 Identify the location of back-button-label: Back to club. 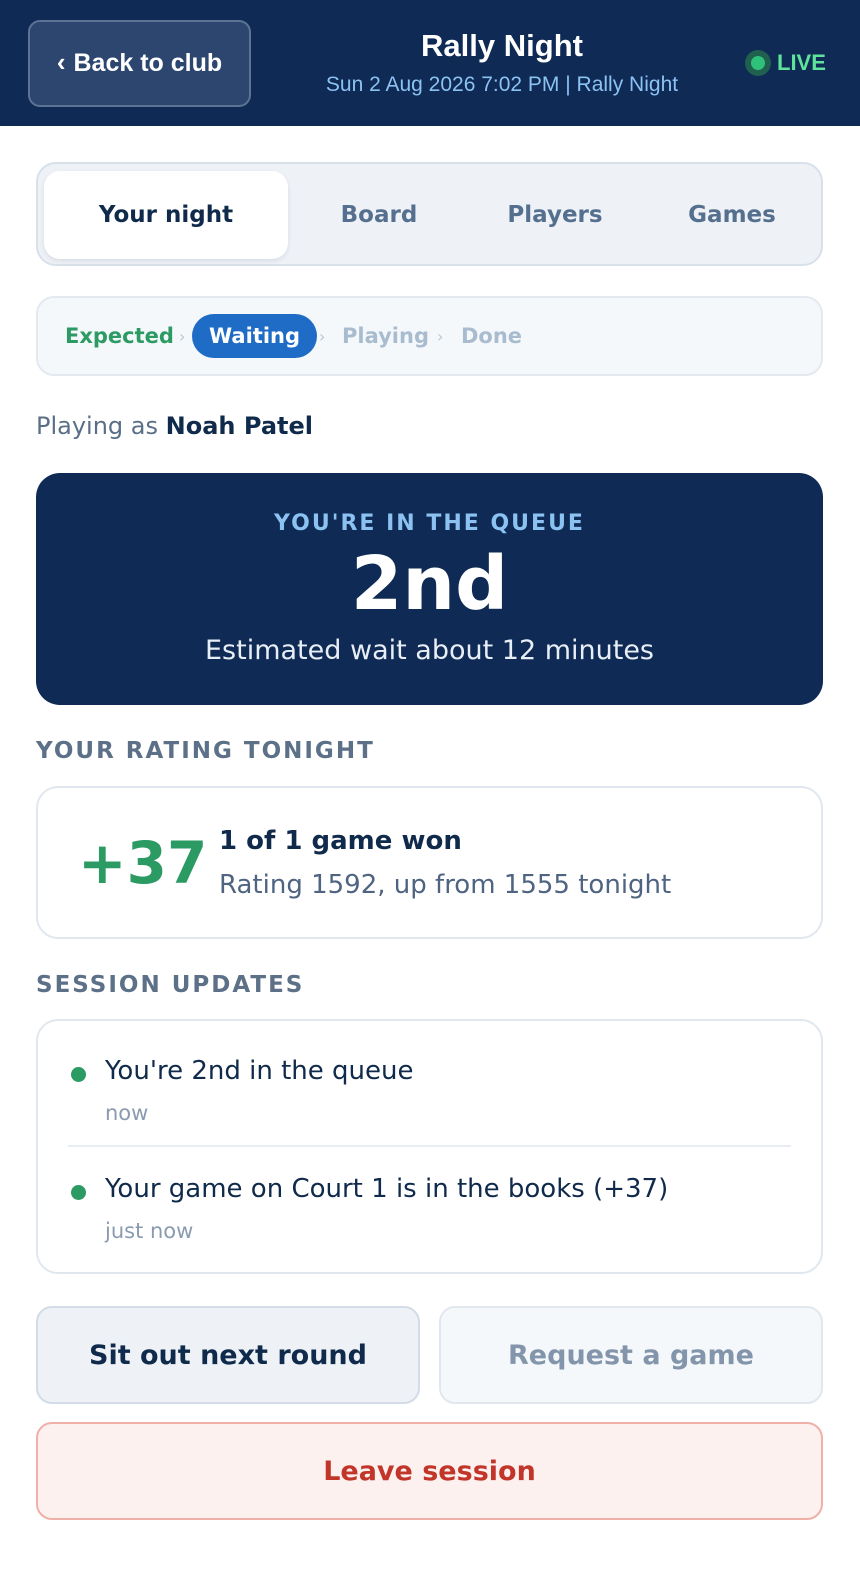
(148, 63).